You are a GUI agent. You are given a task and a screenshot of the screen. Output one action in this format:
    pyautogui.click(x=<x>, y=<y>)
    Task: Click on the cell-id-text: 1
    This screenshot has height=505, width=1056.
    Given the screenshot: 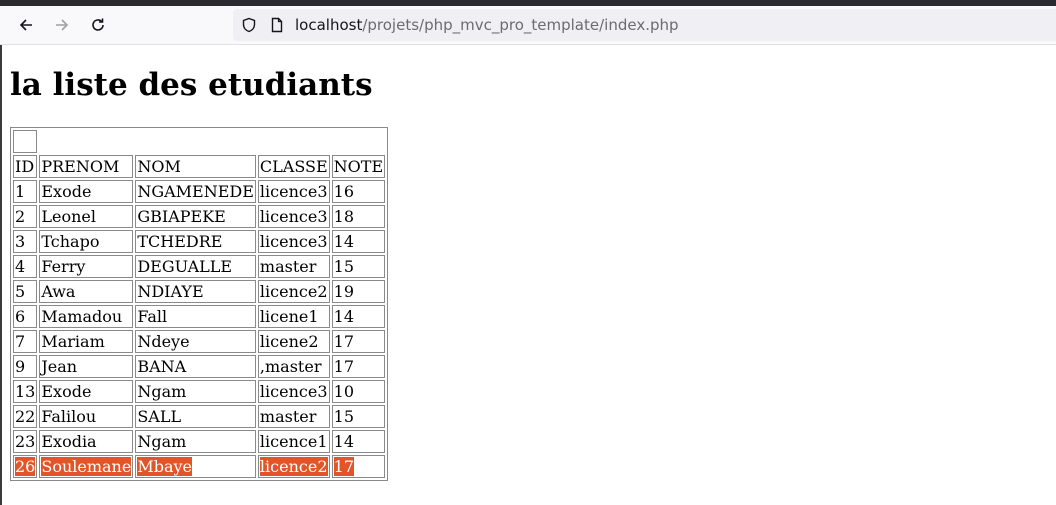 What is the action you would take?
    pyautogui.click(x=20, y=191)
    